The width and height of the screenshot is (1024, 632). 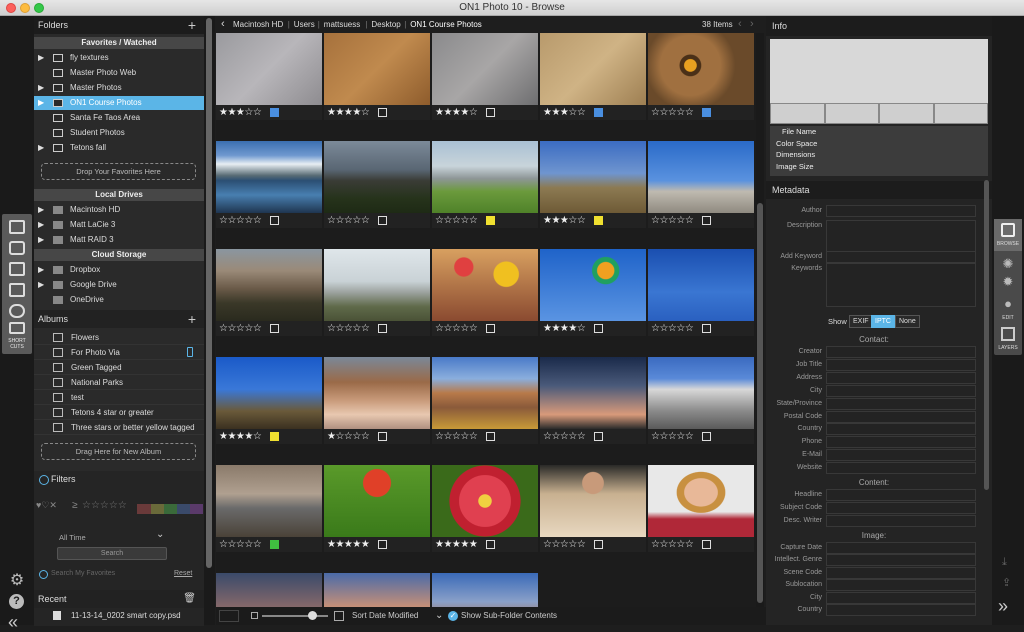 What do you see at coordinates (752, 24) in the screenshot?
I see `next-icon: ›` at bounding box center [752, 24].